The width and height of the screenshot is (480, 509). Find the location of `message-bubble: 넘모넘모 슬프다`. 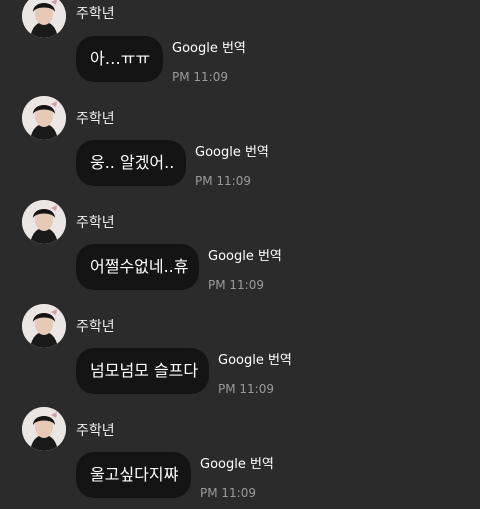

message-bubble: 넘모넘모 슬프다 is located at coordinates (142, 371).